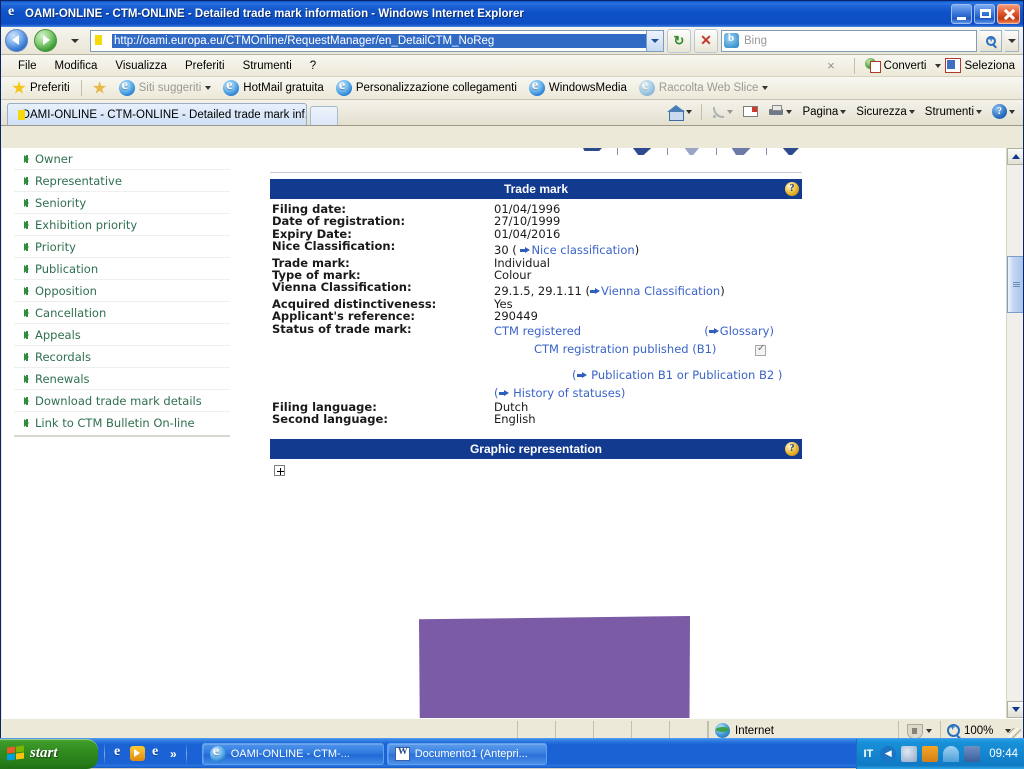  I want to click on sidebar-item-priority: Priority, so click(122, 247).